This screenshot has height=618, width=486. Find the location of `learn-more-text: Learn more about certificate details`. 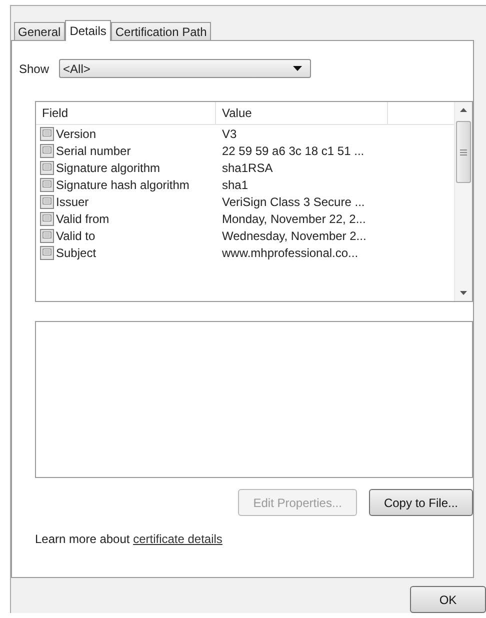

learn-more-text: Learn more about certificate details is located at coordinates (128, 539).